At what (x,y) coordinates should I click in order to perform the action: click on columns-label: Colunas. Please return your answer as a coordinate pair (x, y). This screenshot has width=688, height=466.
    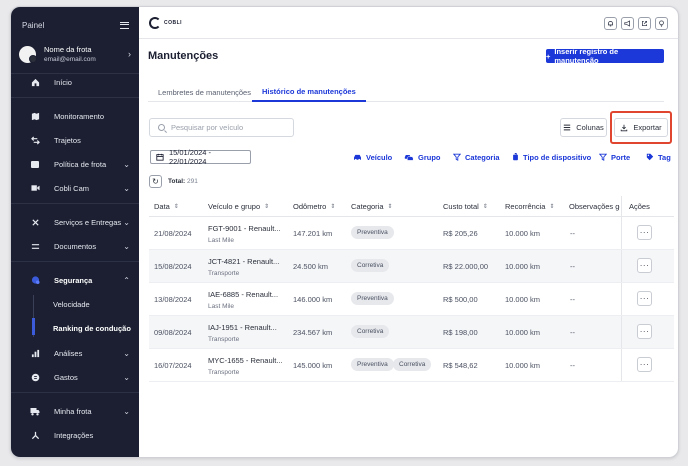
    Looking at the image, I should click on (590, 127).